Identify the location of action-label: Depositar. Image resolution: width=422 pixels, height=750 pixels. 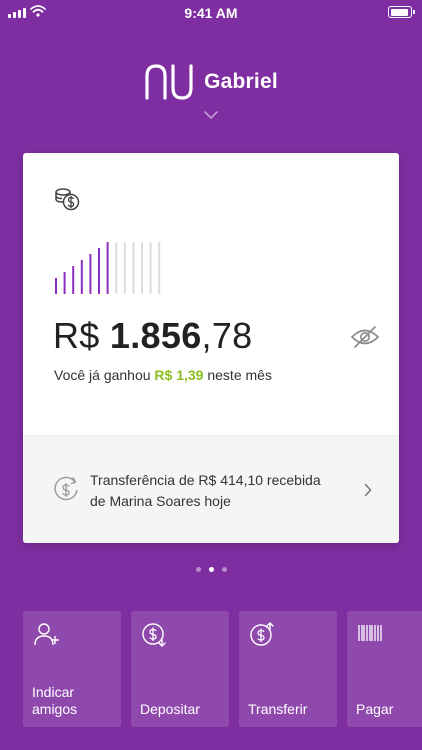
(170, 709).